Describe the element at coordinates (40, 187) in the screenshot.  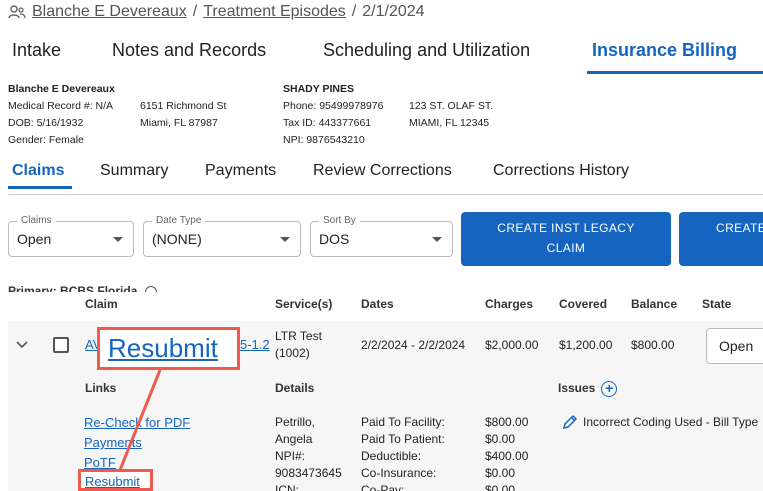
I see `active-subtab-indicator` at that location.